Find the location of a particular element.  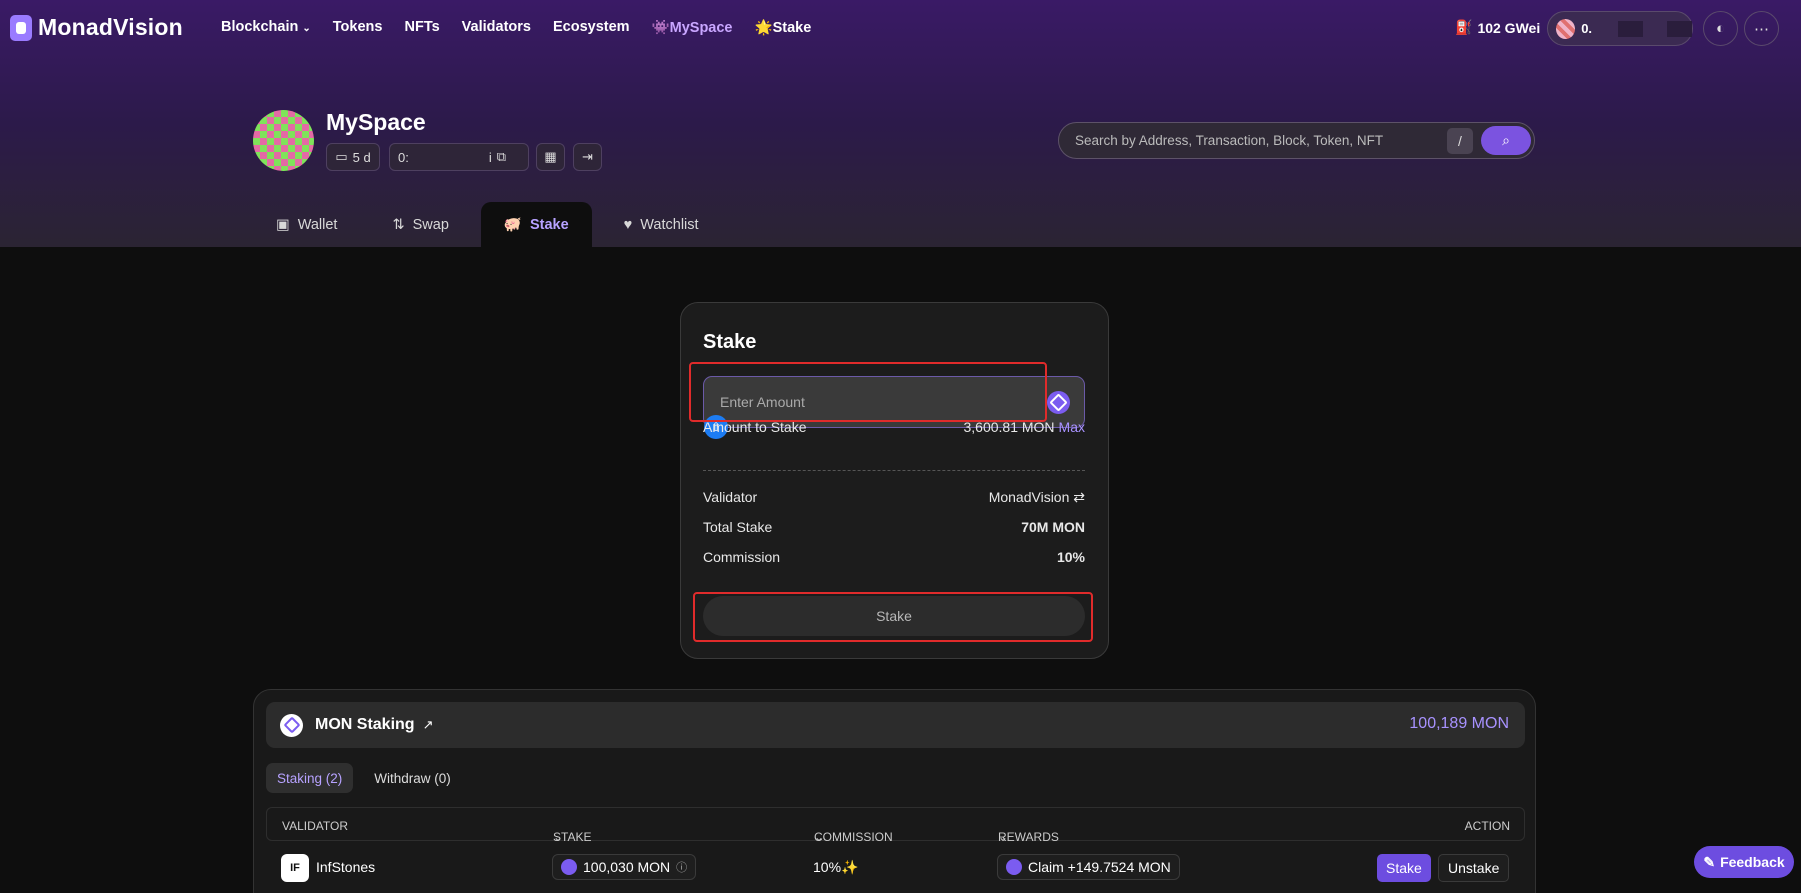

total-stake-label: Total Stake is located at coordinates (738, 527).